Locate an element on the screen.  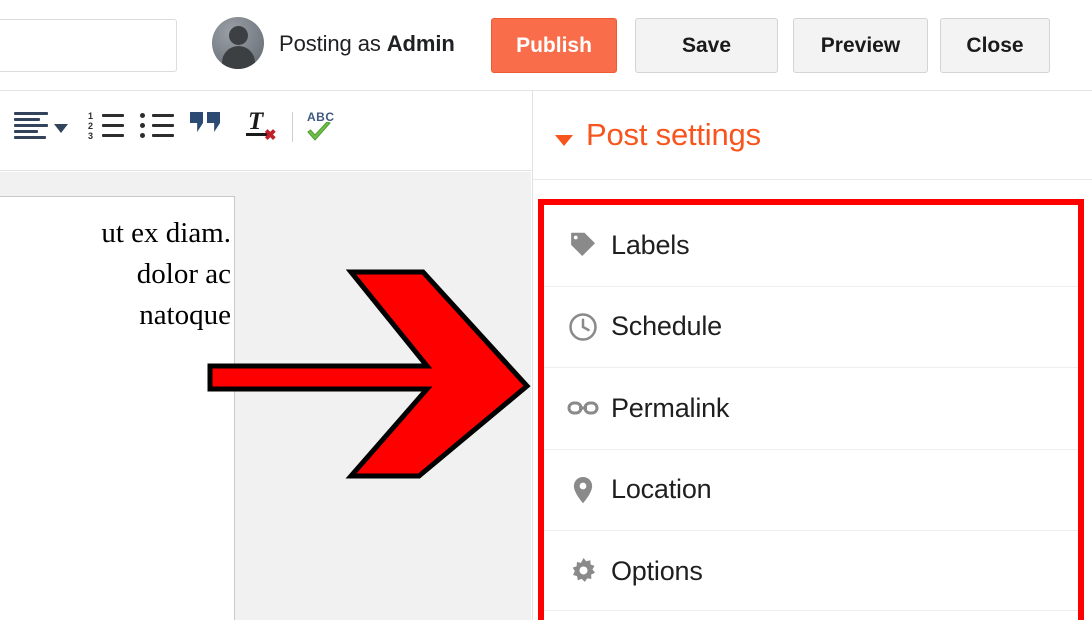
spellcheck-checkmark is located at coordinates (319, 131).